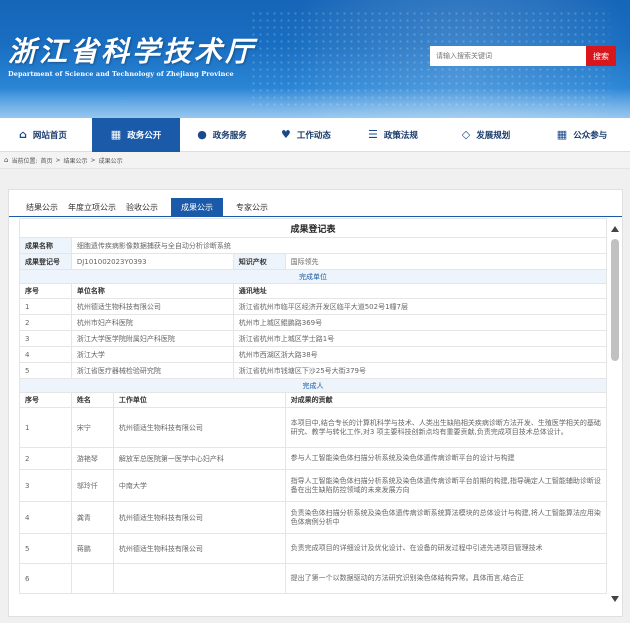 Image resolution: width=630 pixels, height=623 pixels. What do you see at coordinates (199, 485) in the screenshot?
I see `cell-employer: 中南大学` at bounding box center [199, 485].